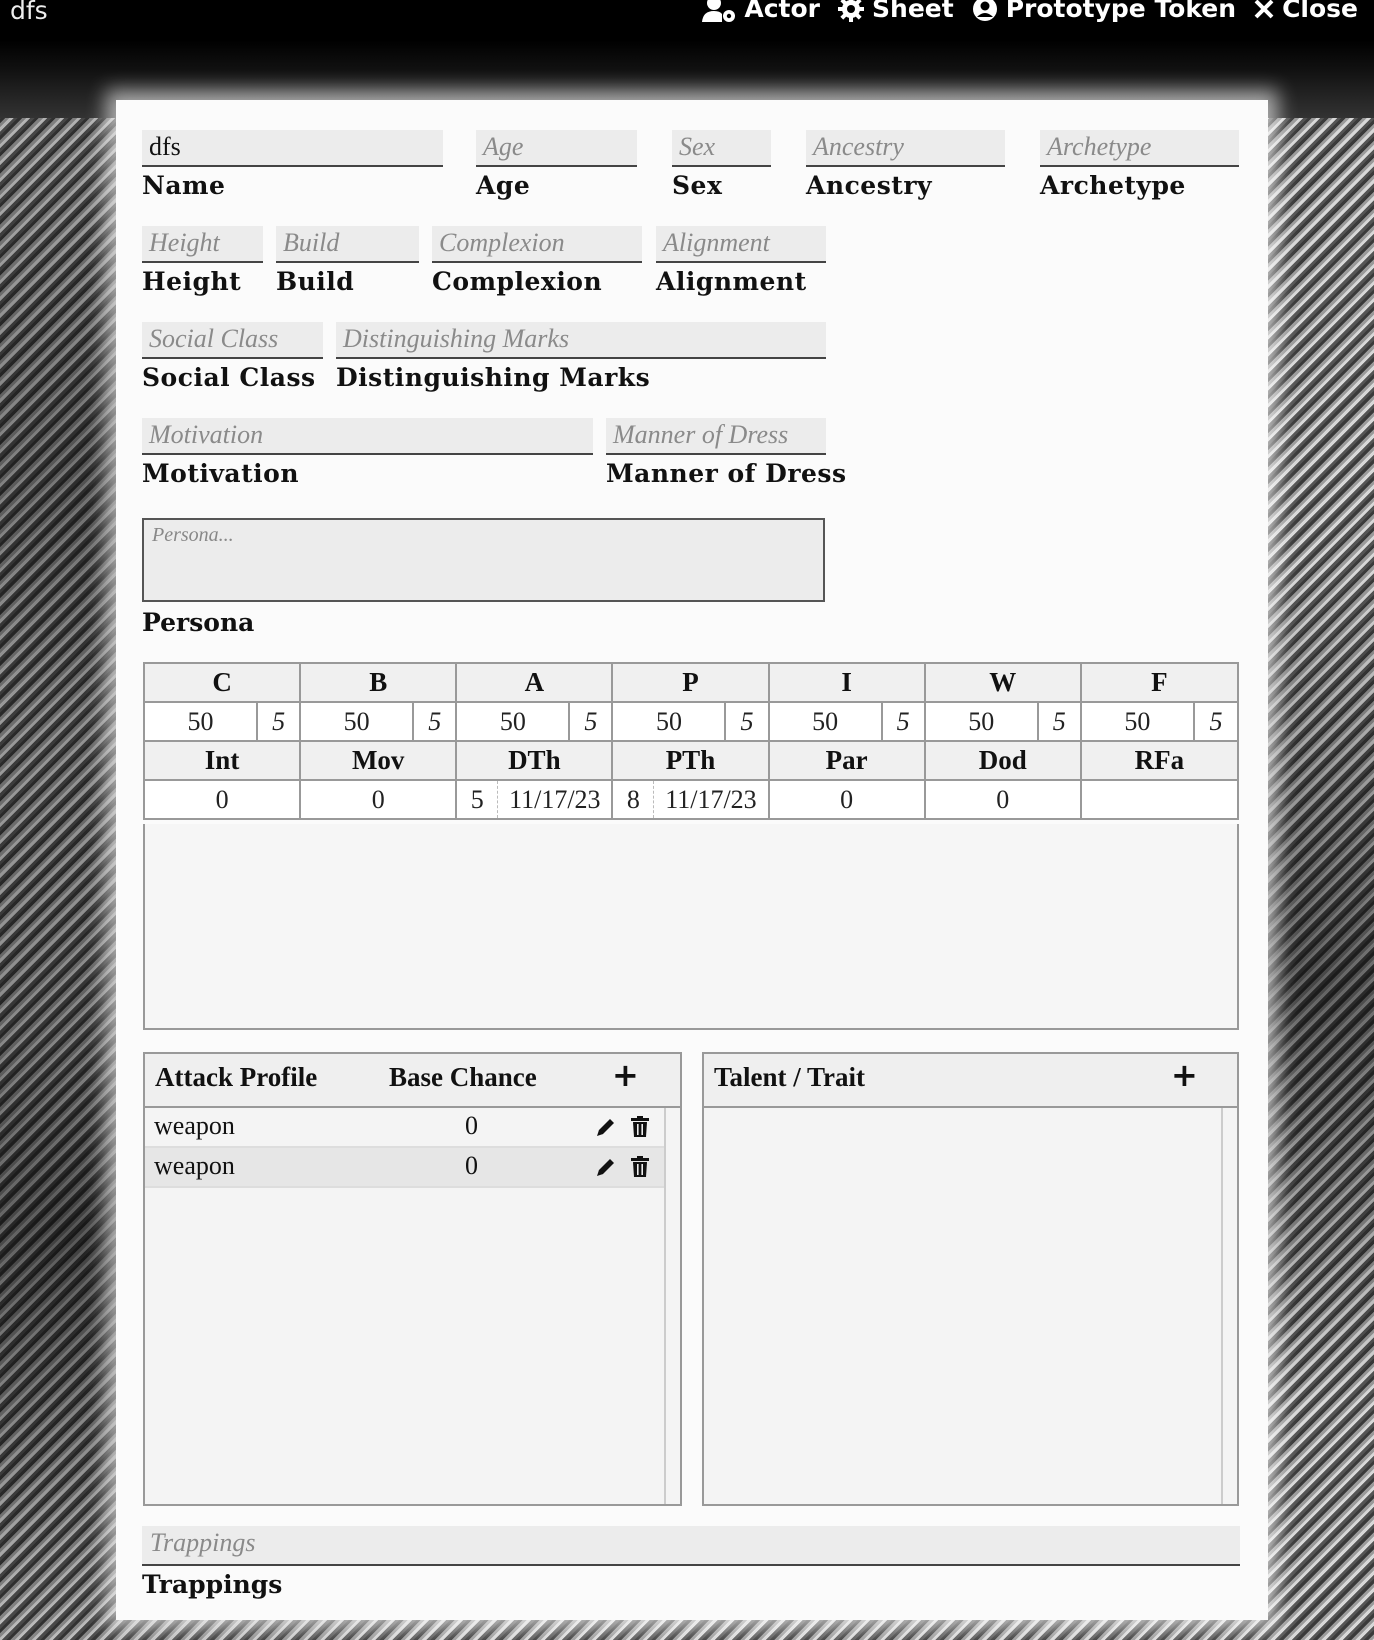 The image size is (1374, 1640). What do you see at coordinates (963, 1306) in the screenshot?
I see `talent-list` at bounding box center [963, 1306].